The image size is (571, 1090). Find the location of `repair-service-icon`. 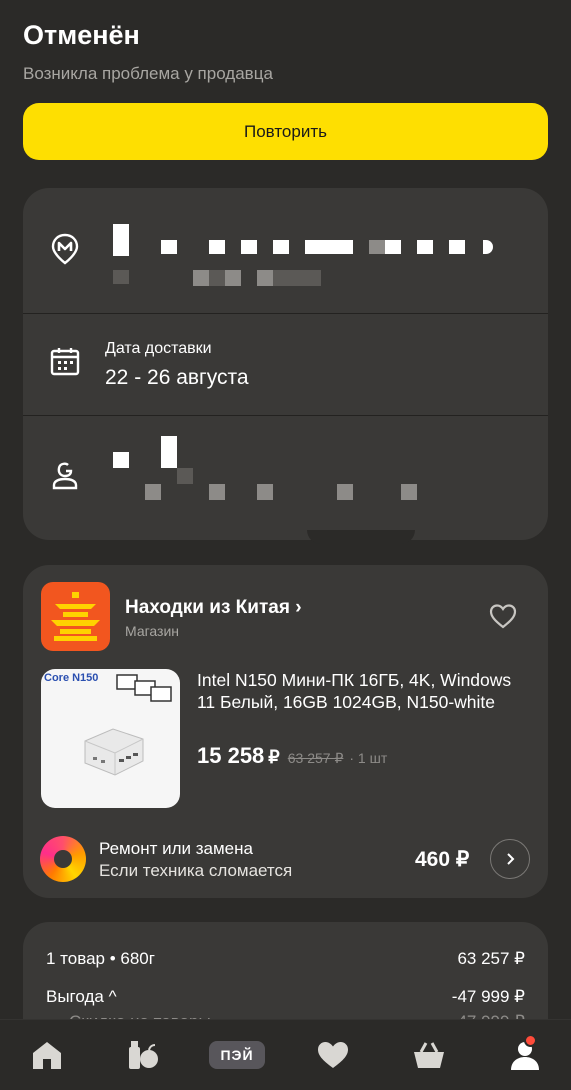

repair-service-icon is located at coordinates (63, 859).